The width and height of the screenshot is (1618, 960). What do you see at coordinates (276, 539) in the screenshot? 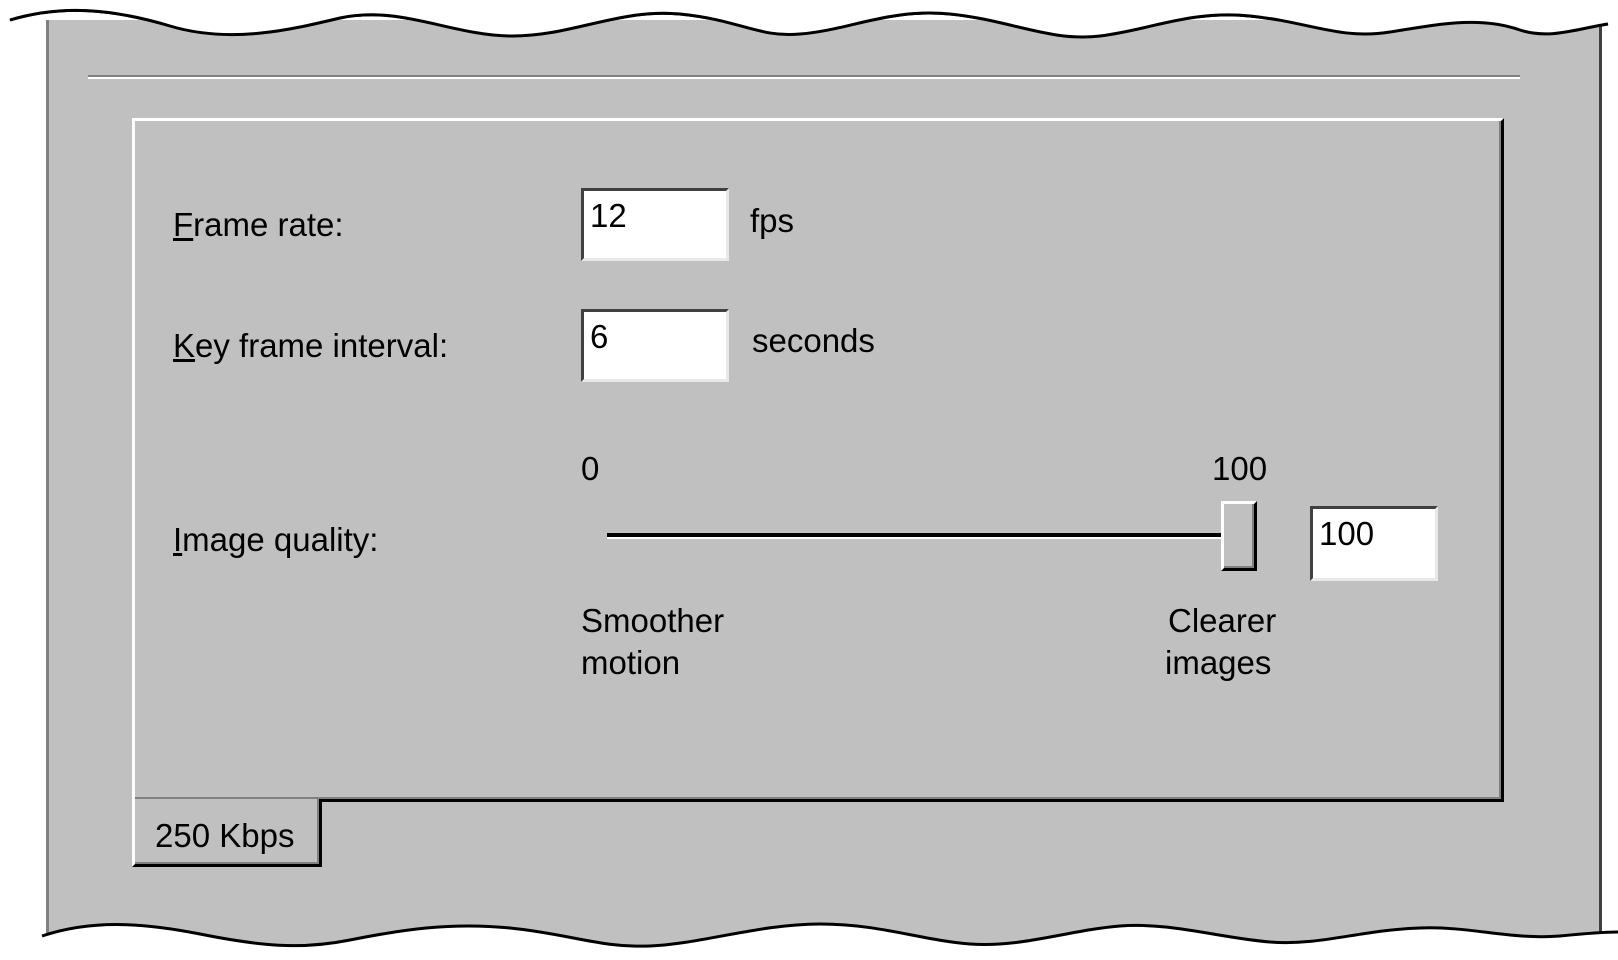
I see `image-quality-label: Image quality:` at bounding box center [276, 539].